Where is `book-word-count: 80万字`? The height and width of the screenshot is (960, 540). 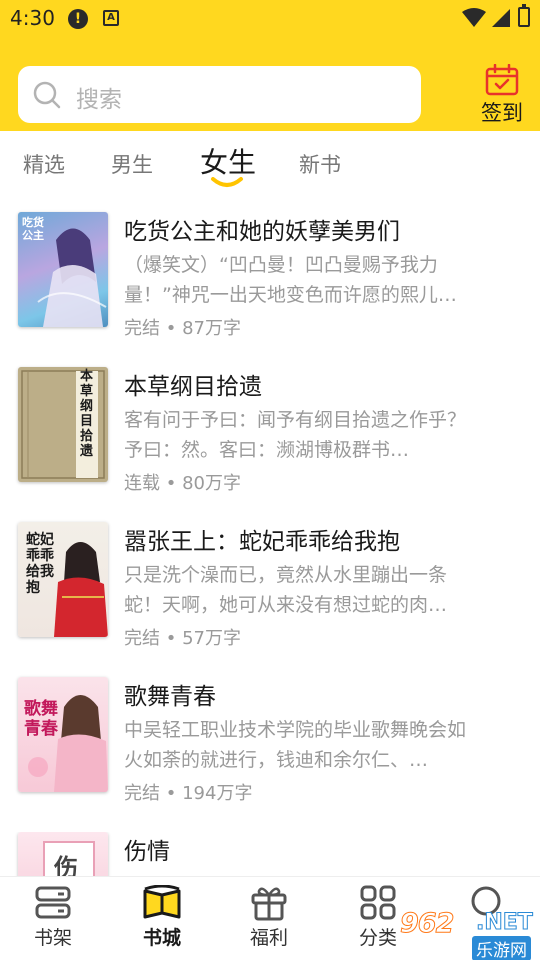 book-word-count: 80万字 is located at coordinates (211, 483).